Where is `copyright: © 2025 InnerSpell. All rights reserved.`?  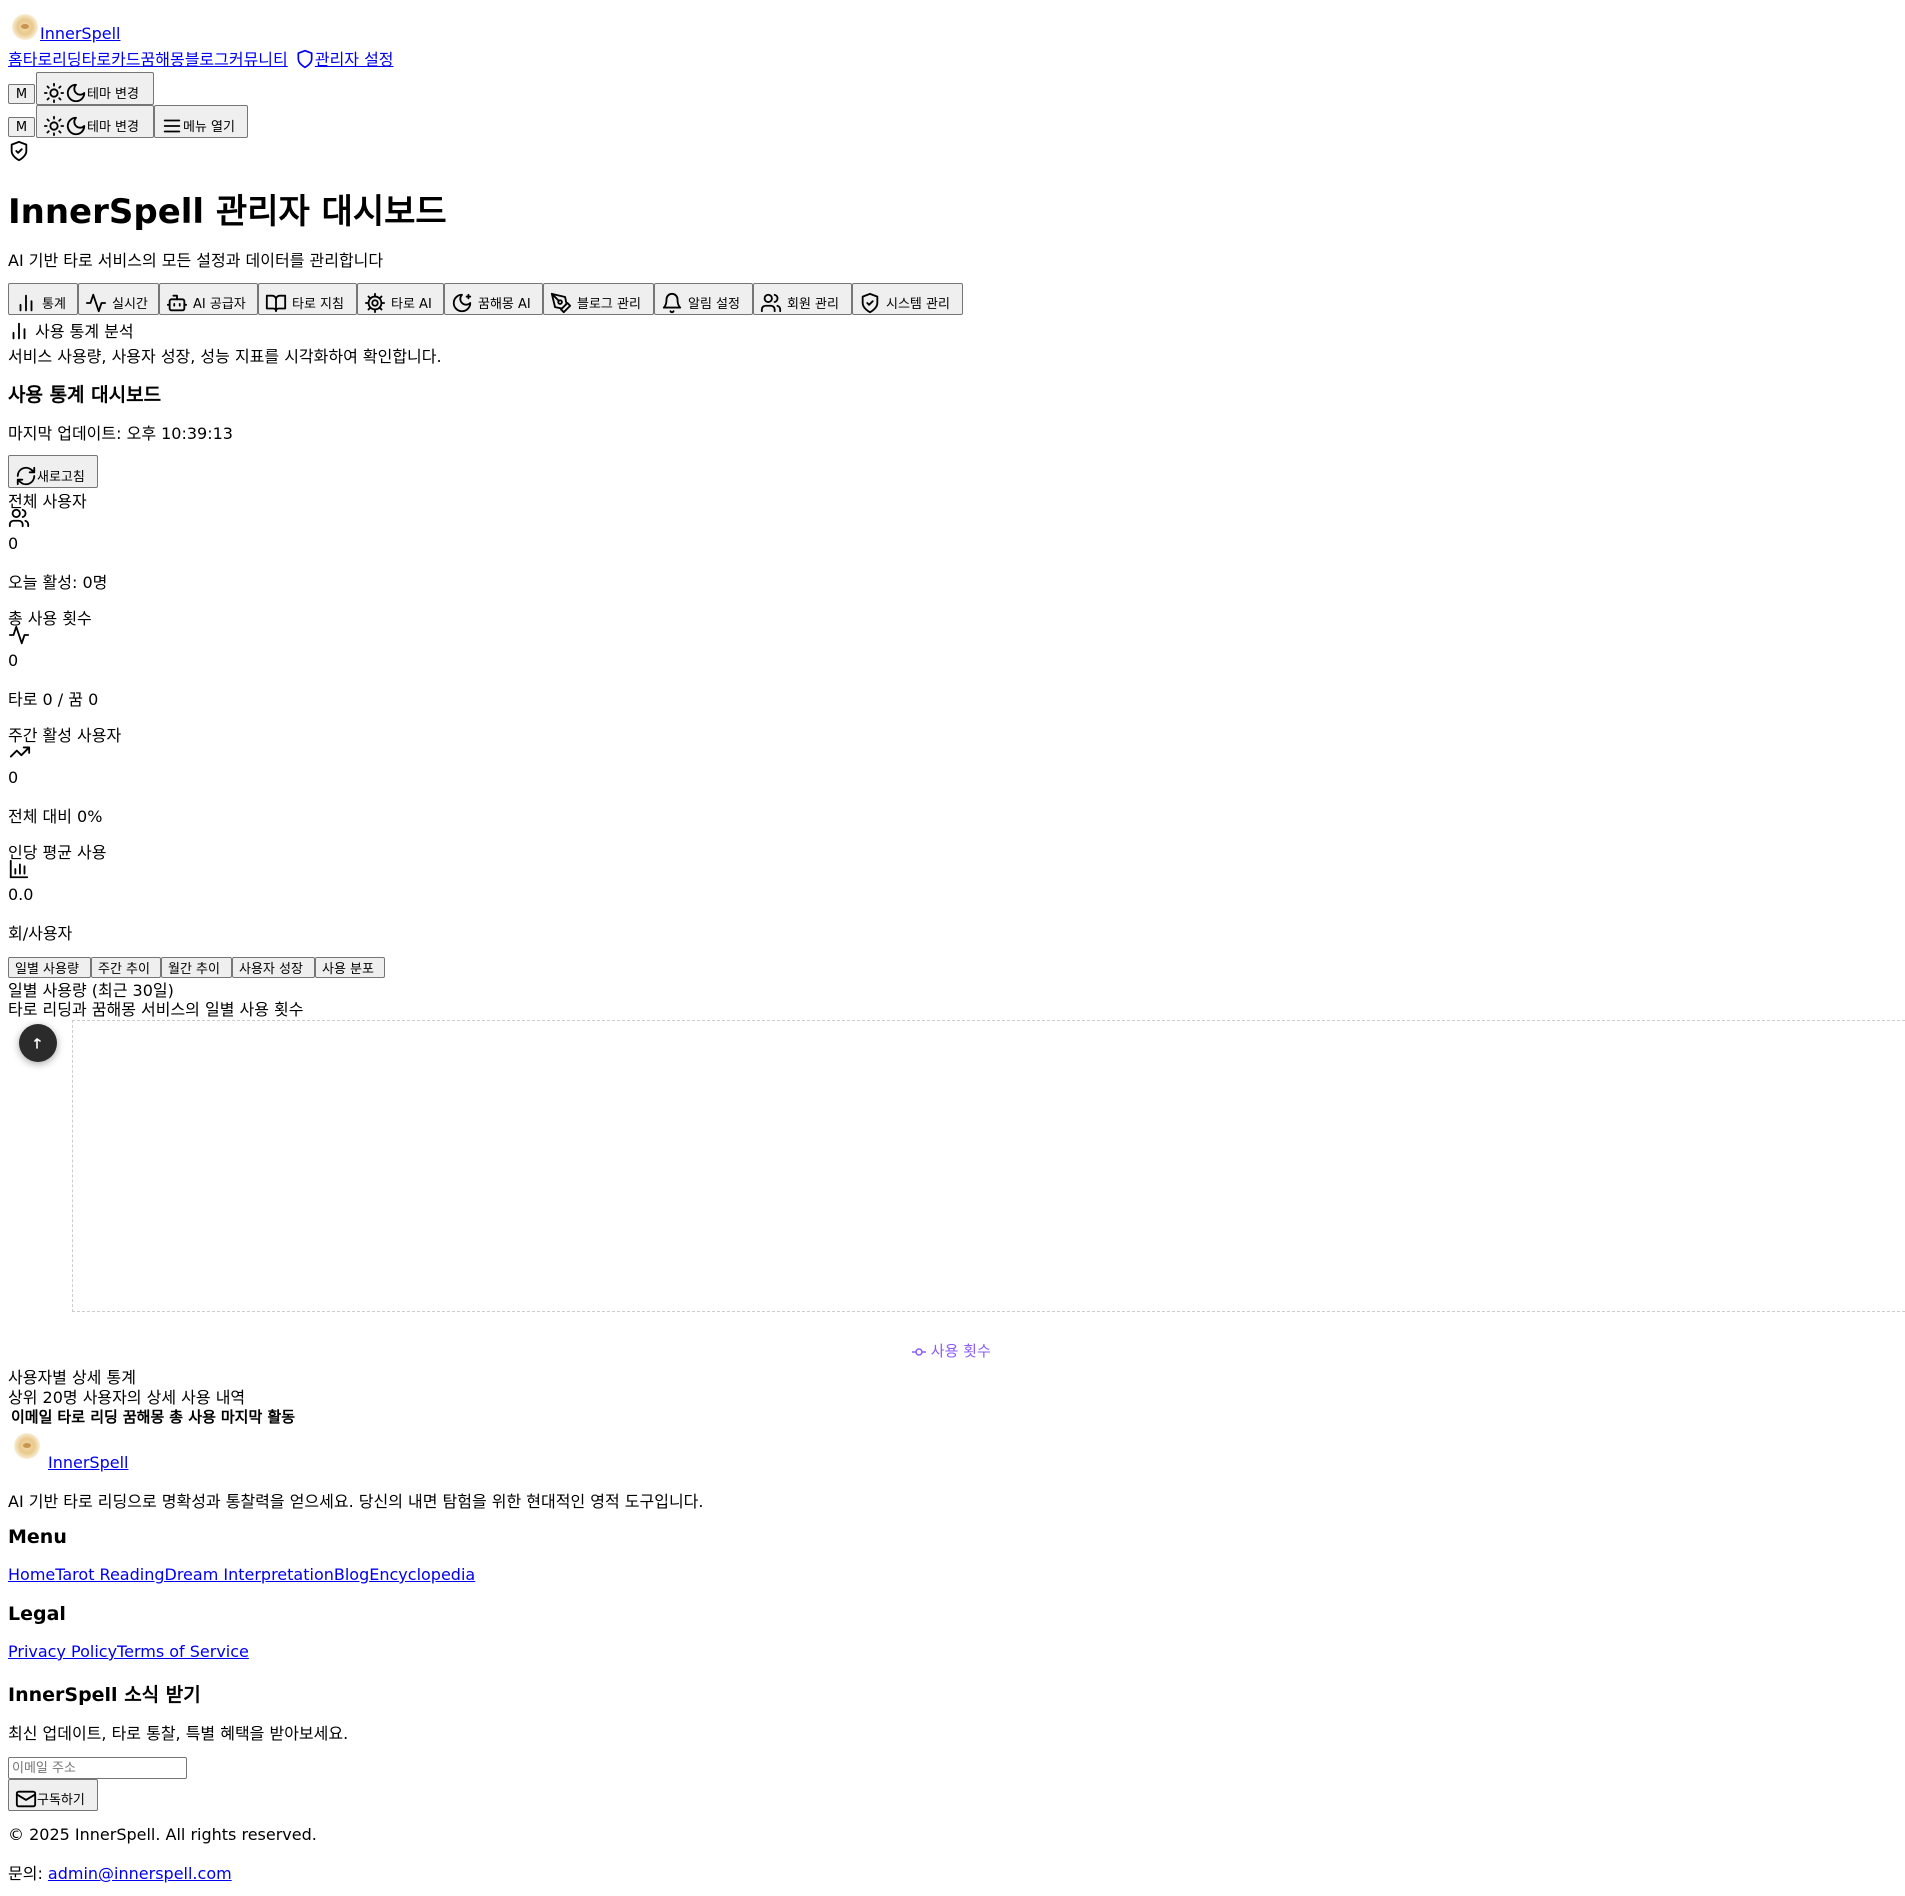 copyright: © 2025 InnerSpell. All rights reserved. is located at coordinates (162, 1834).